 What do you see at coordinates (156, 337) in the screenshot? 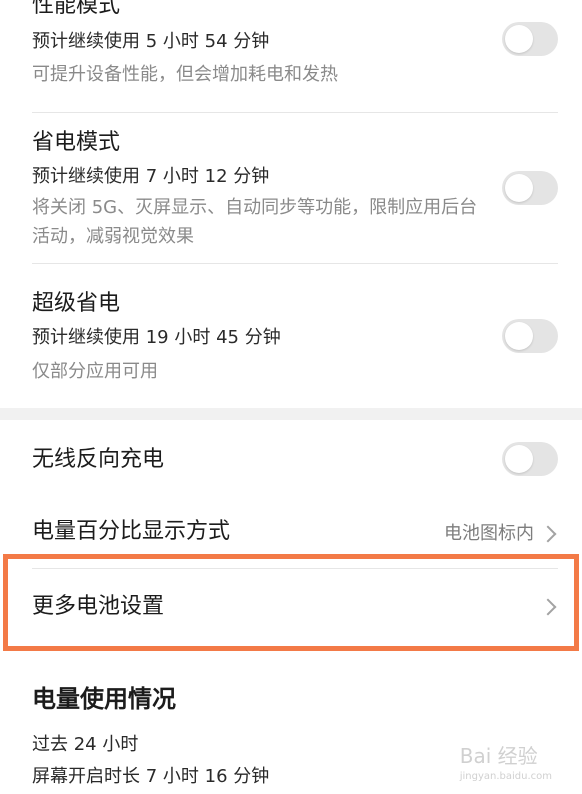
I see `super-power-saving-estimate: 预计继续使用 19 小时 45 分钟` at bounding box center [156, 337].